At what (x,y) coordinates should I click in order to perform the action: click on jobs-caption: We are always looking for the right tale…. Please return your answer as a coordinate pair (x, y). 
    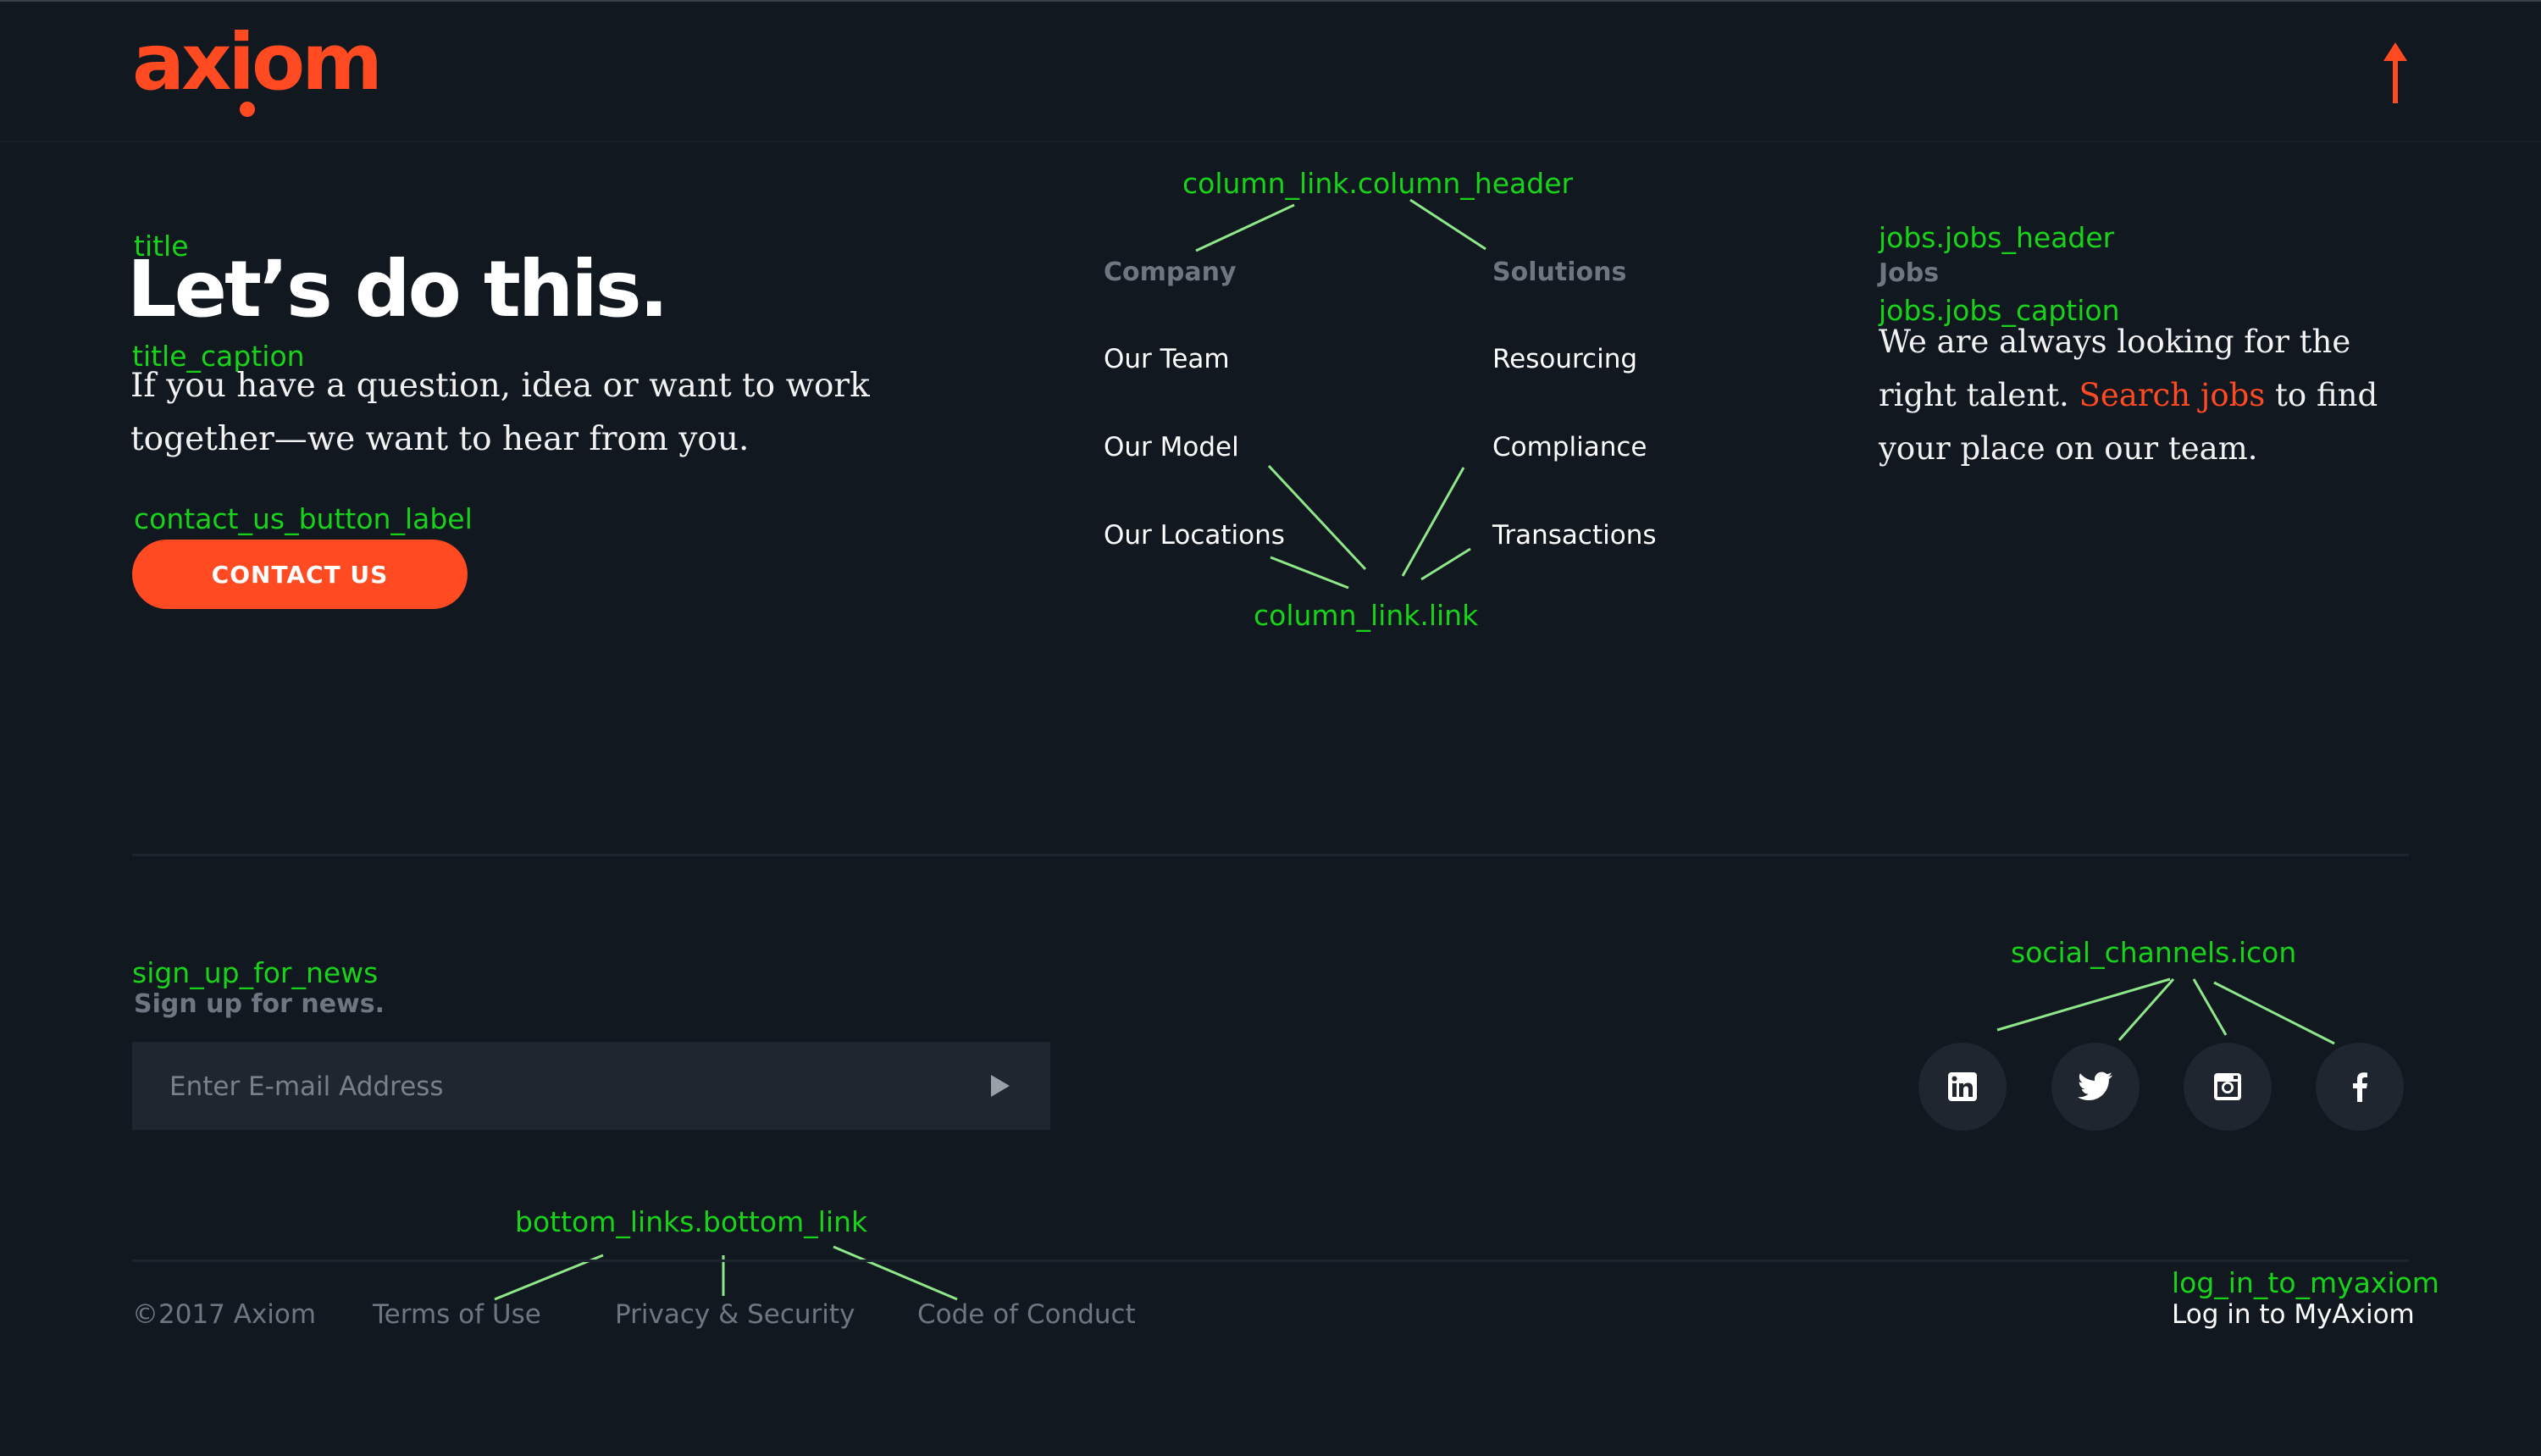
    Looking at the image, I should click on (2150, 395).